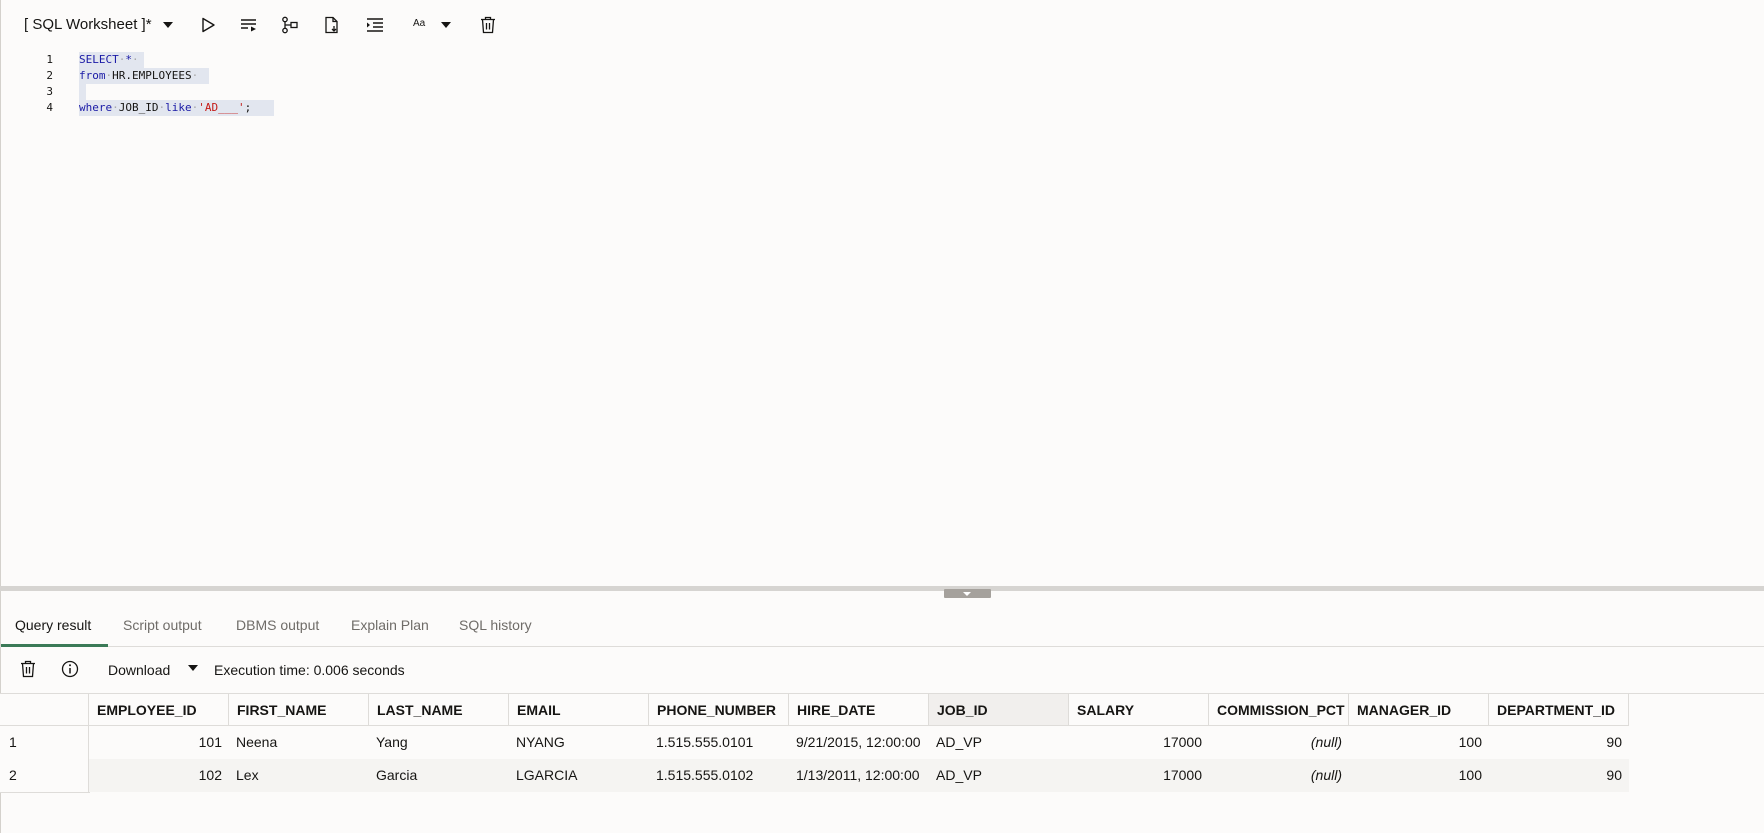 The width and height of the screenshot is (1764, 833). Describe the element at coordinates (1279, 710) in the screenshot. I see `column-header: COMMISSION_PCT` at that location.